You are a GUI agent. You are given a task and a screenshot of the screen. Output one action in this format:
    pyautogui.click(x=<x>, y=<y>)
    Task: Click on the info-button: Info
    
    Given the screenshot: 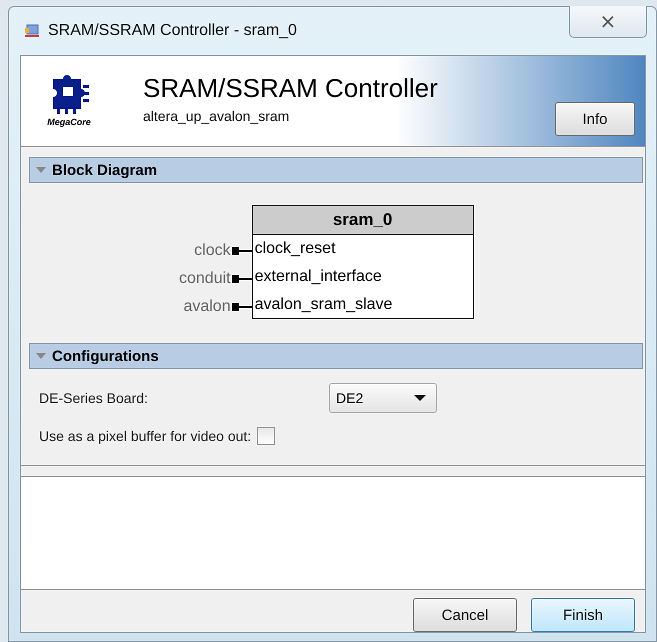 What is the action you would take?
    pyautogui.click(x=595, y=119)
    